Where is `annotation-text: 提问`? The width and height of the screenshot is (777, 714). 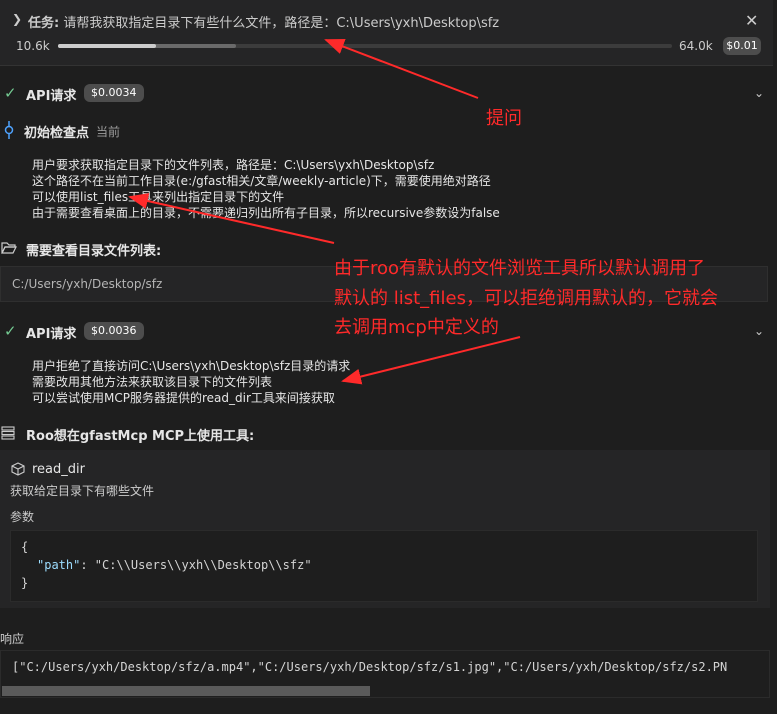
annotation-text: 提问 is located at coordinates (504, 118).